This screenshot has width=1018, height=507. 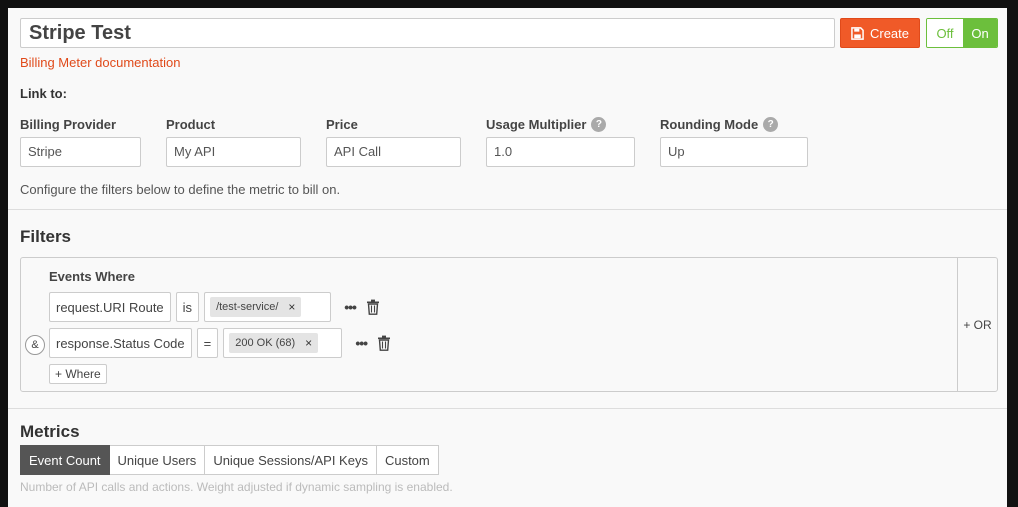 What do you see at coordinates (407, 460) in the screenshot?
I see `tab-custom: Custom` at bounding box center [407, 460].